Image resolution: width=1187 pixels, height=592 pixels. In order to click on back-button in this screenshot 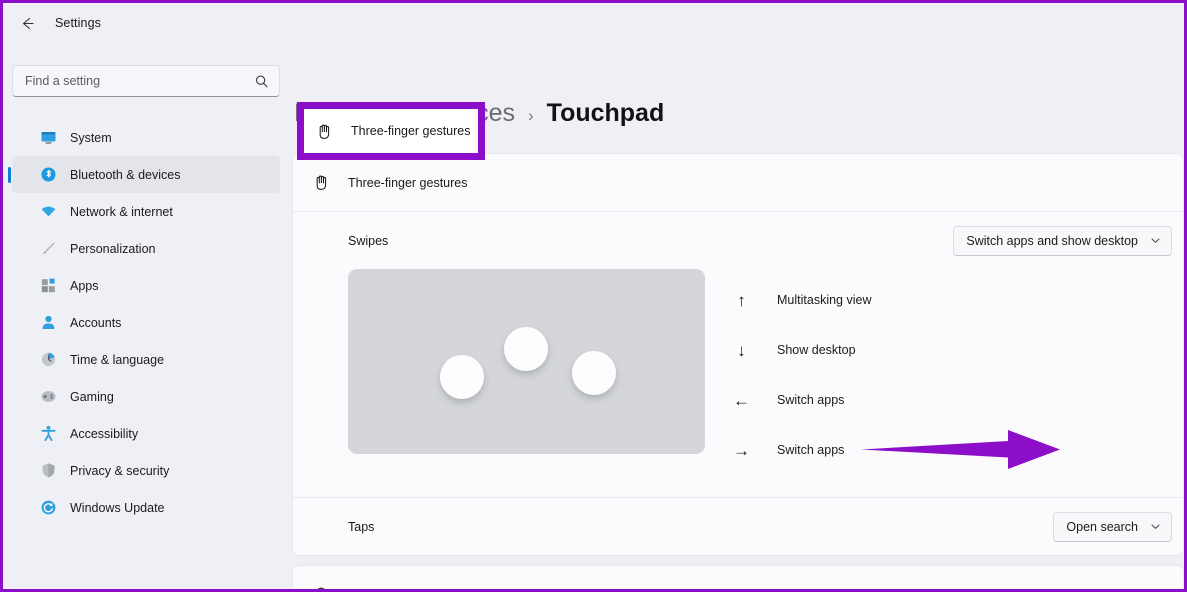, I will do `click(27, 23)`.